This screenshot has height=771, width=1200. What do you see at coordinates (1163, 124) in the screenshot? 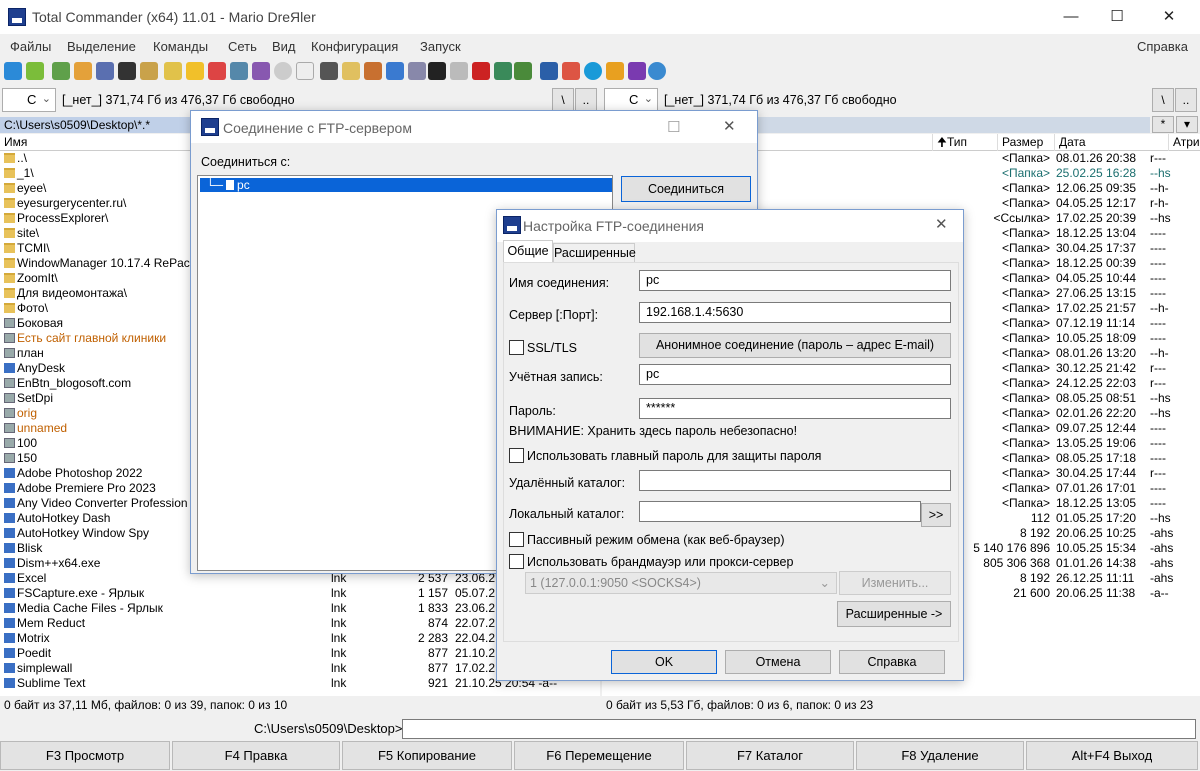
I see `right-history-button: *` at bounding box center [1163, 124].